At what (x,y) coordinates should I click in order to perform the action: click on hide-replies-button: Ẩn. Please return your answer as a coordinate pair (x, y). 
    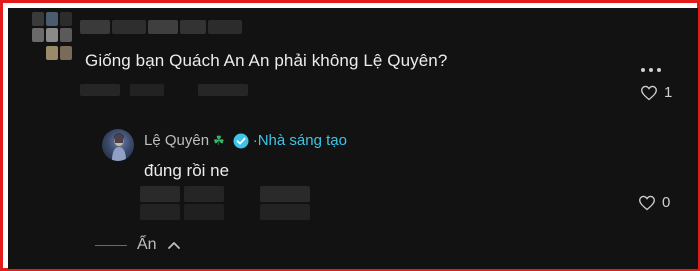
    Looking at the image, I should click on (138, 245).